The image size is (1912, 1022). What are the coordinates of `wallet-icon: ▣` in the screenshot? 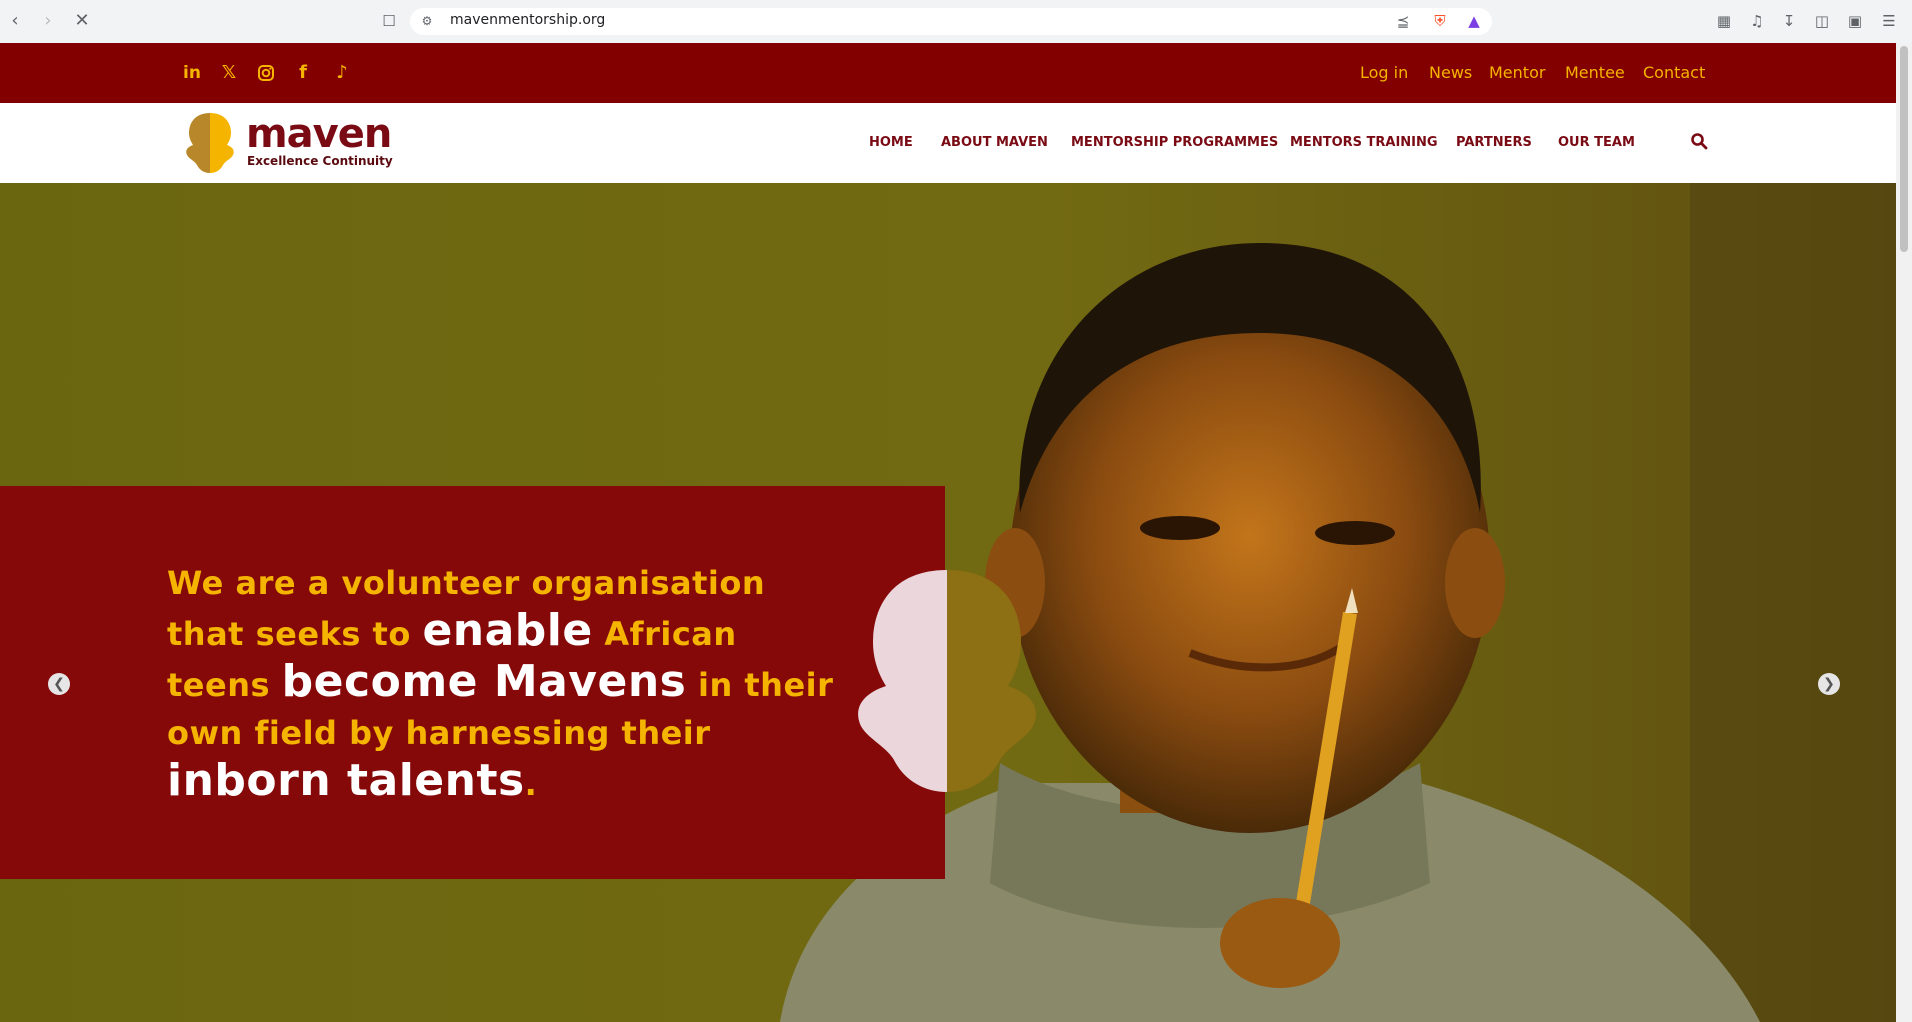 It's located at (1855, 21).